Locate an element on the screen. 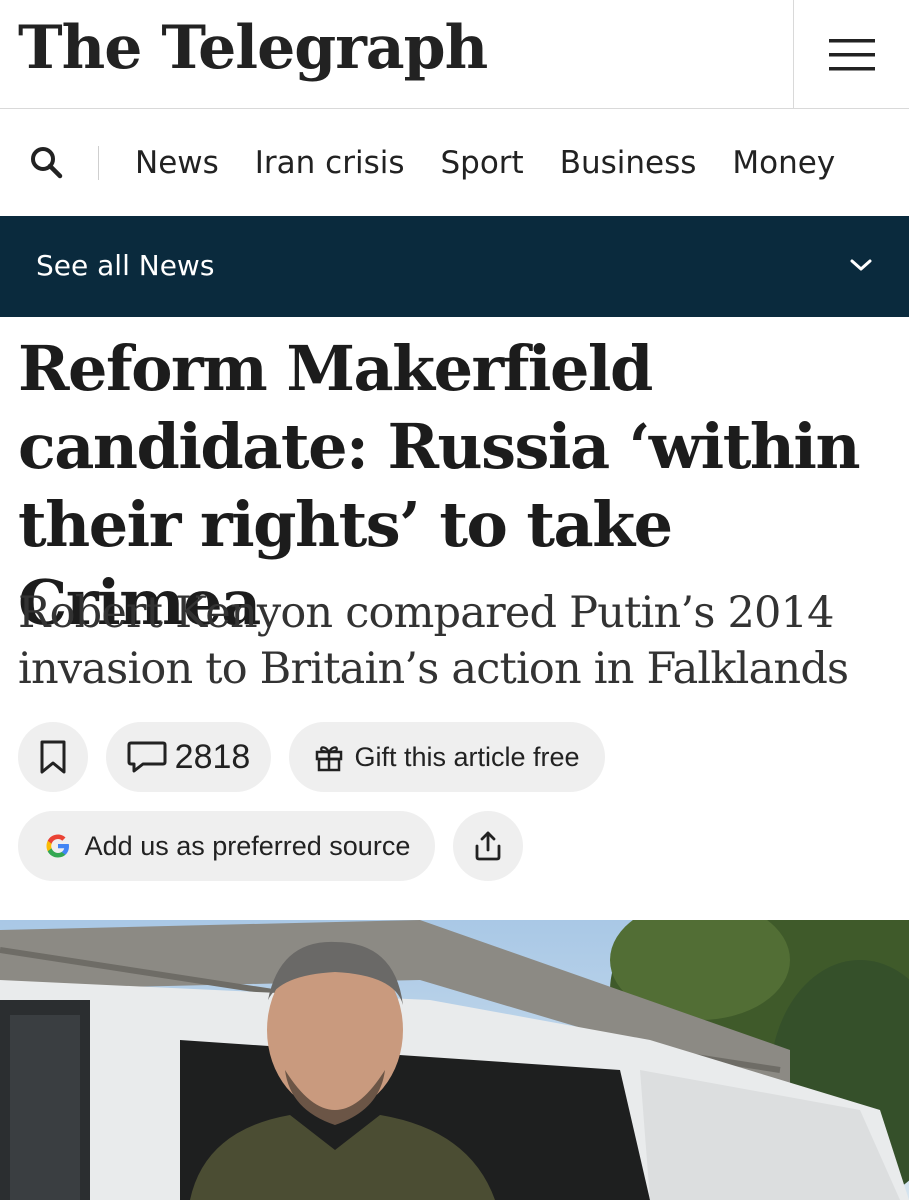 This screenshot has width=909, height=1200. masthead: The Telegraph is located at coordinates (454, 54).